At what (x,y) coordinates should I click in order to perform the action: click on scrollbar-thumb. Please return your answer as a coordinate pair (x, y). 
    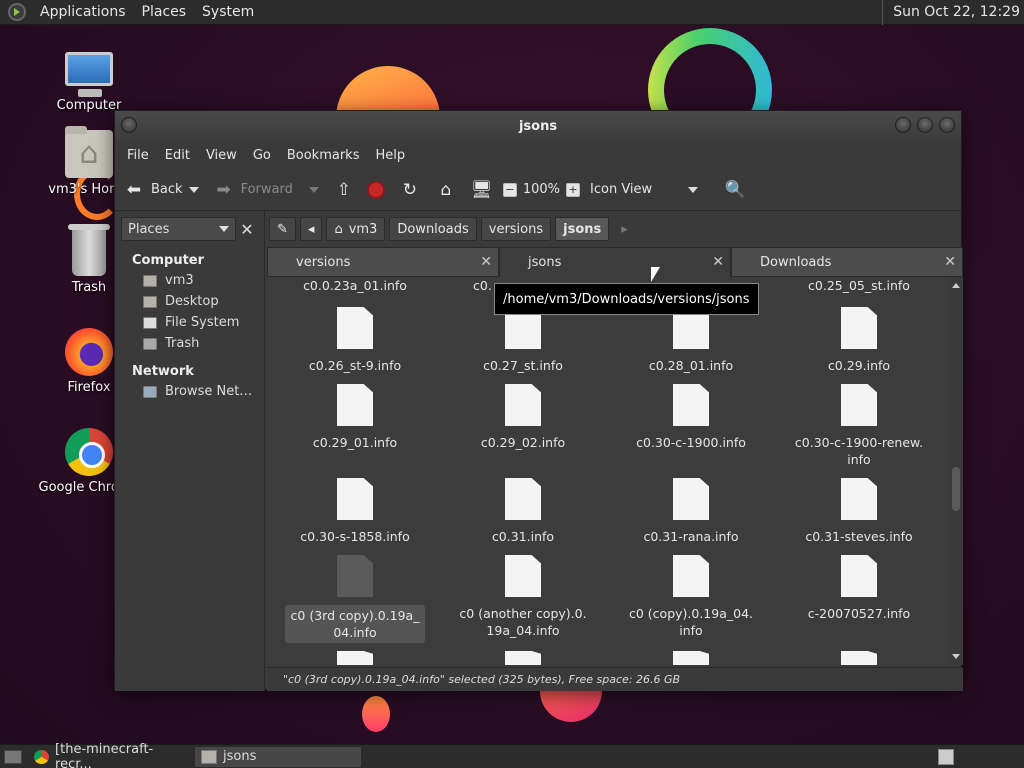
    Looking at the image, I should click on (956, 489).